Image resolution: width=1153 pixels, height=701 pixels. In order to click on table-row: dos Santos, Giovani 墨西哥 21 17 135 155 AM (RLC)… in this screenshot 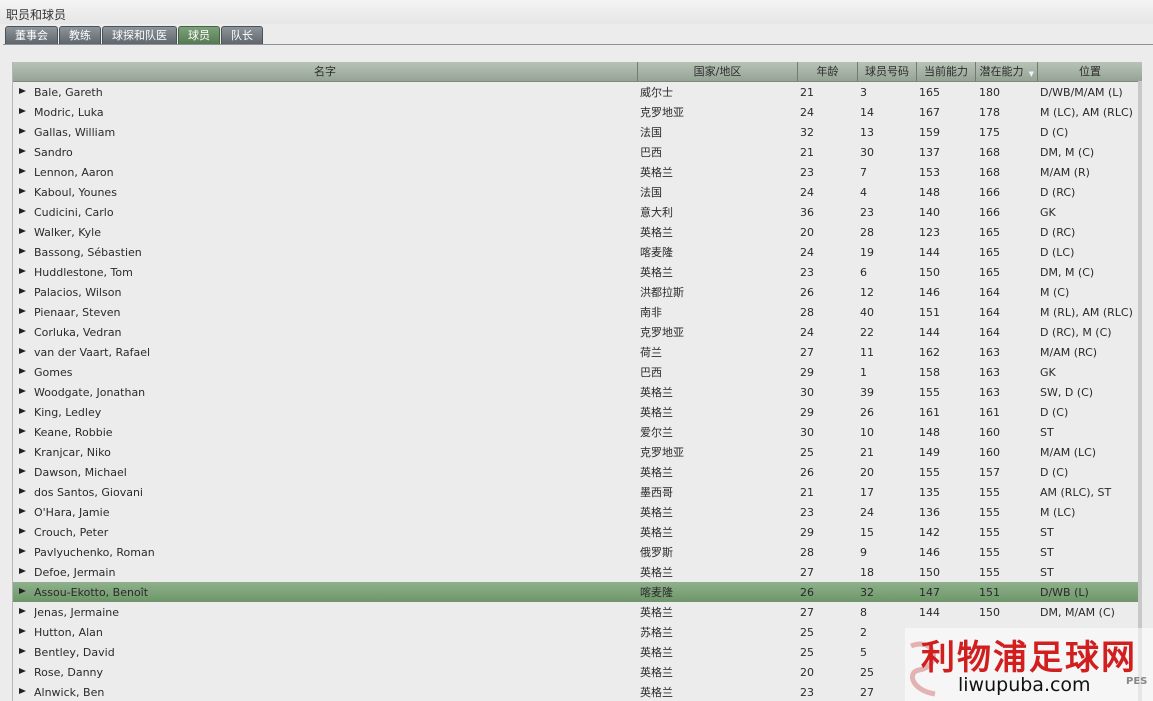, I will do `click(575, 492)`.